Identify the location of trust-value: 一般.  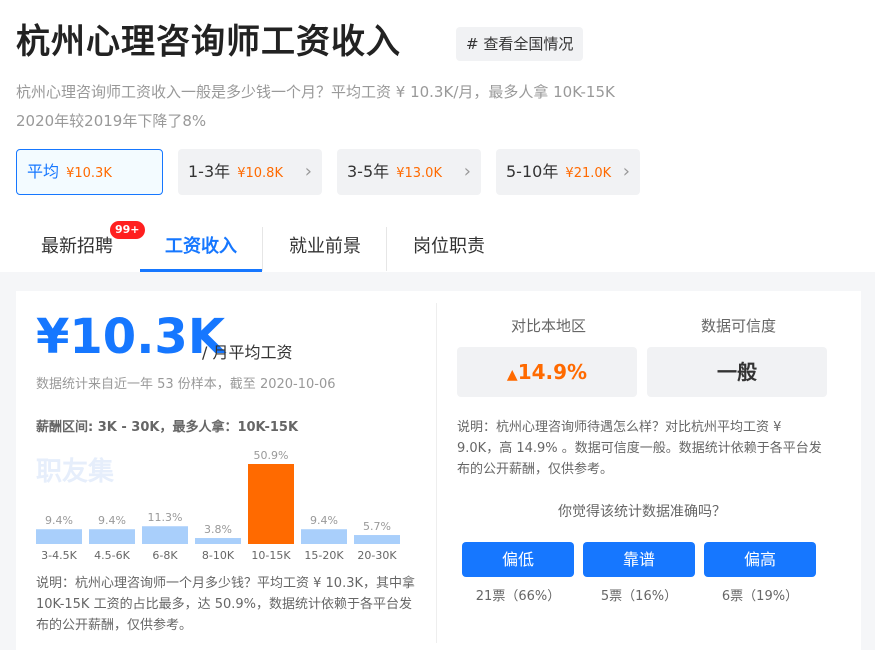
(737, 372).